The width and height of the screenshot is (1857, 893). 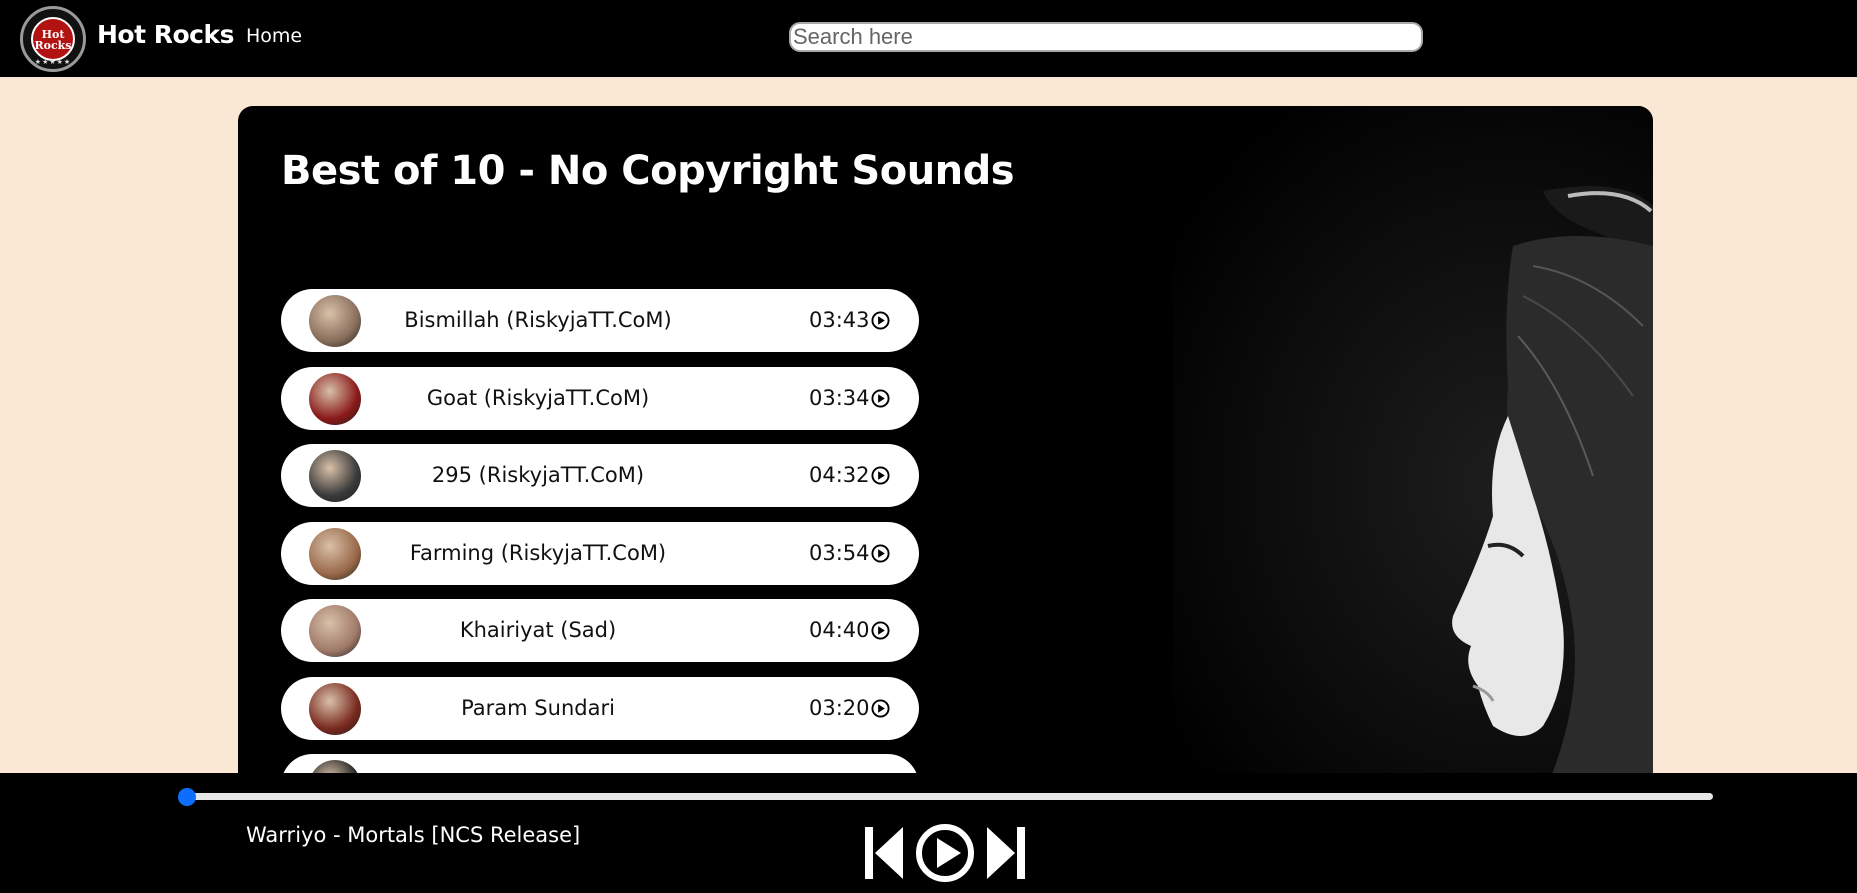 What do you see at coordinates (538, 552) in the screenshot?
I see `song-title: Farming (RiskyjaTT.CoM)` at bounding box center [538, 552].